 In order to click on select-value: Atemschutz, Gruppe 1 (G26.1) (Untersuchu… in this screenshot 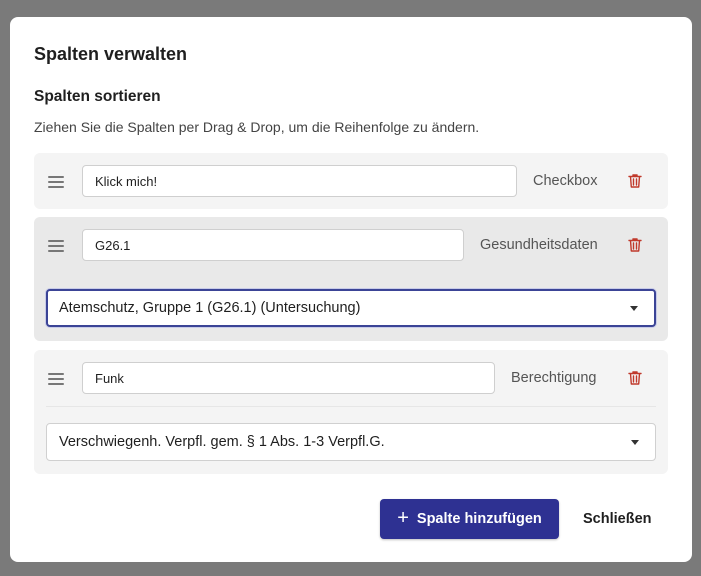, I will do `click(210, 308)`.